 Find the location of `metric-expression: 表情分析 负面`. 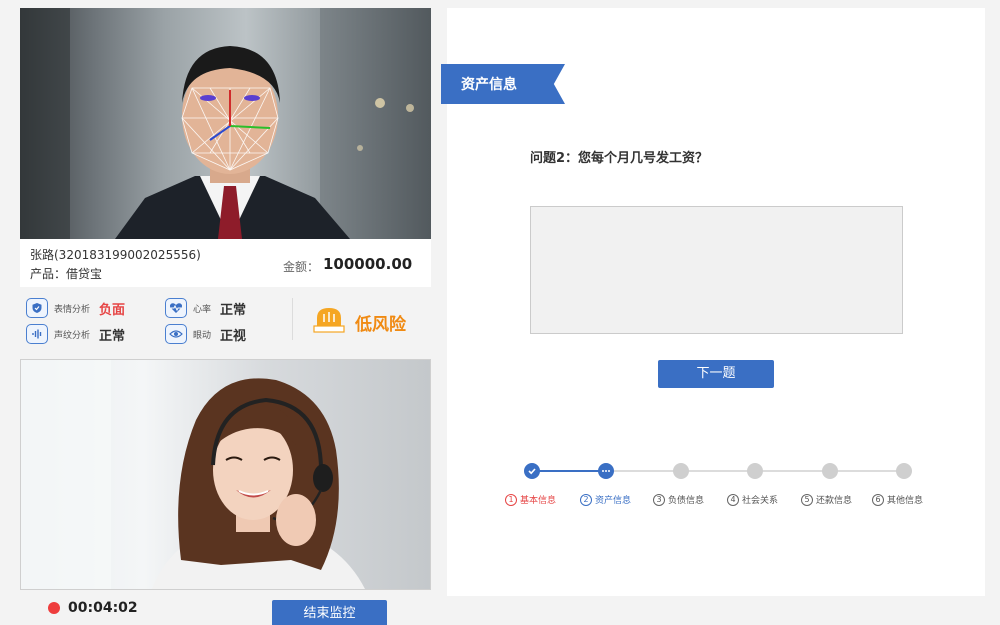

metric-expression: 表情分析 负面 is located at coordinates (75, 308).